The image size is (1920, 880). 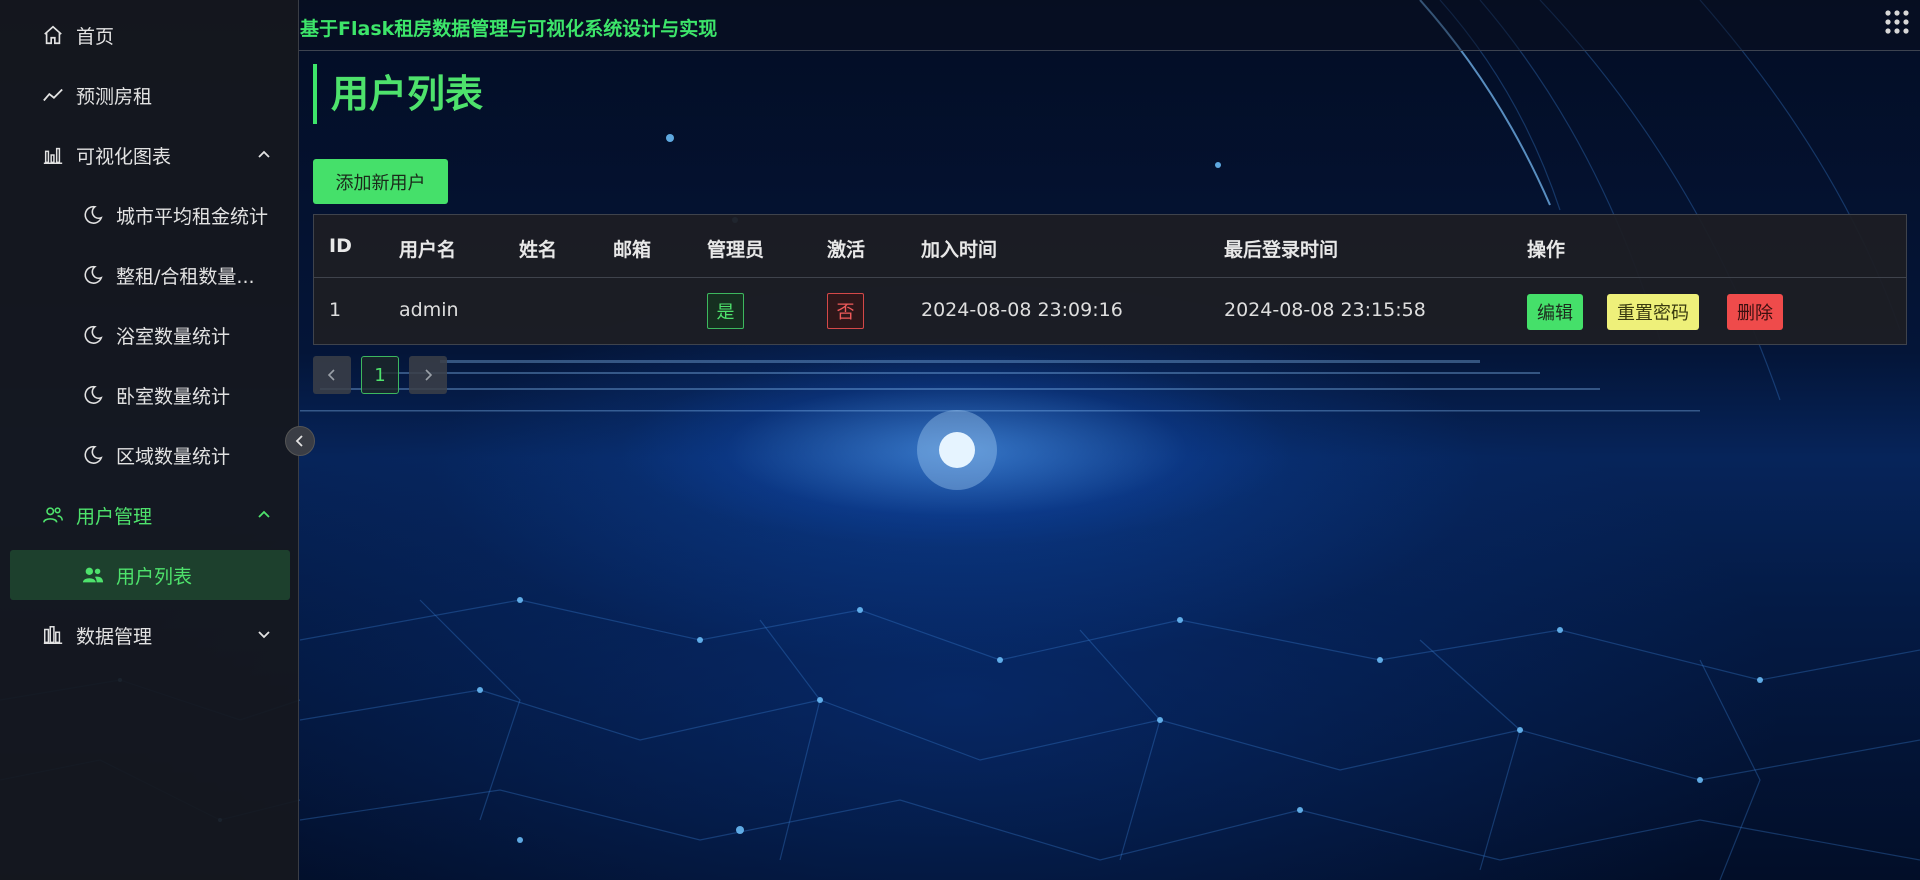 I want to click on pagination: 1, so click(x=380, y=375).